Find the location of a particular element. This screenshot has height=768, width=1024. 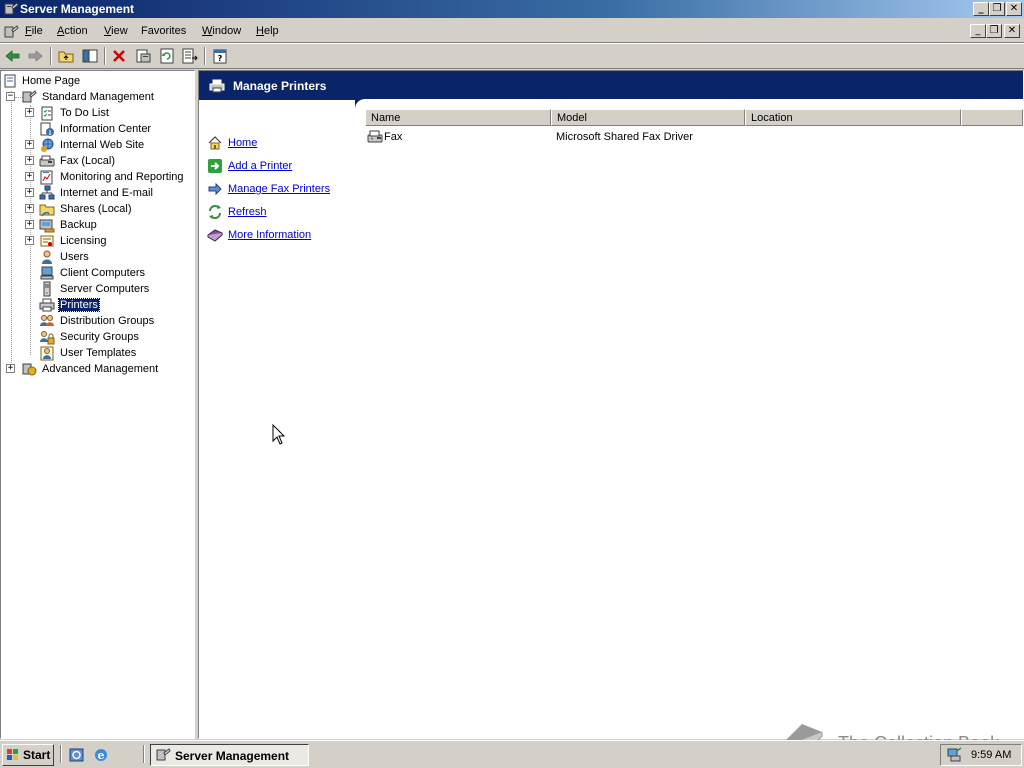

toolbar: ? is located at coordinates (512, 56).